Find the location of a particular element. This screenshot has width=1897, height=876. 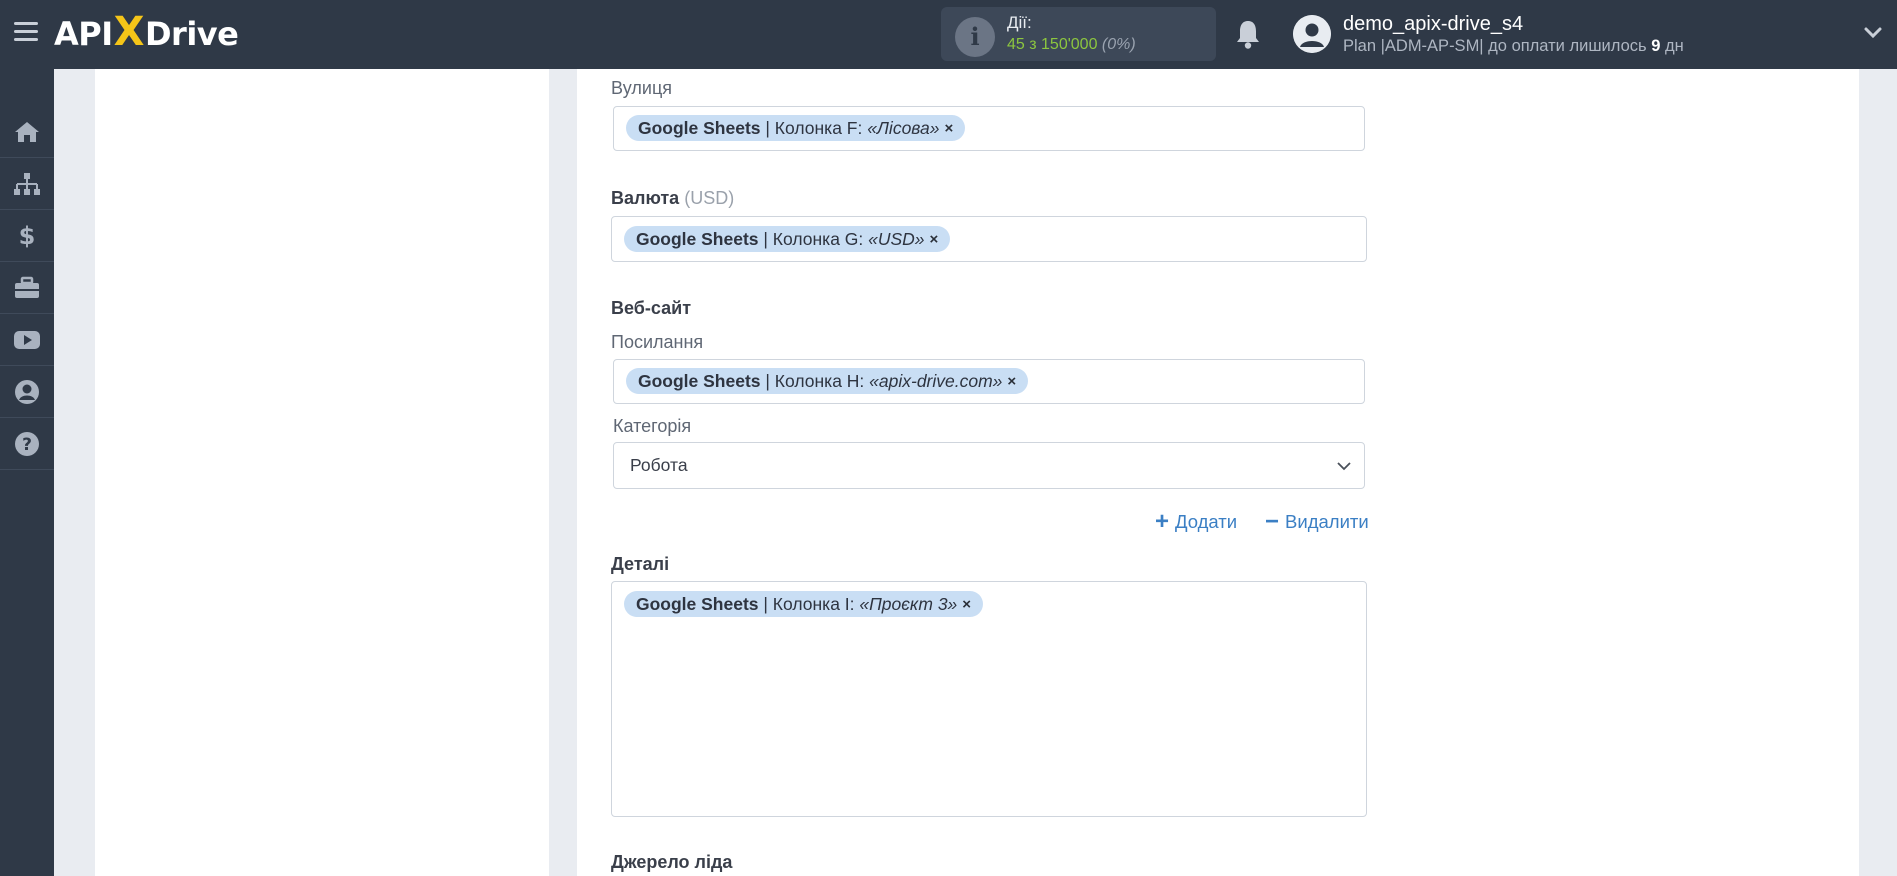

remove-website-button: − Видалити is located at coordinates (1317, 521).